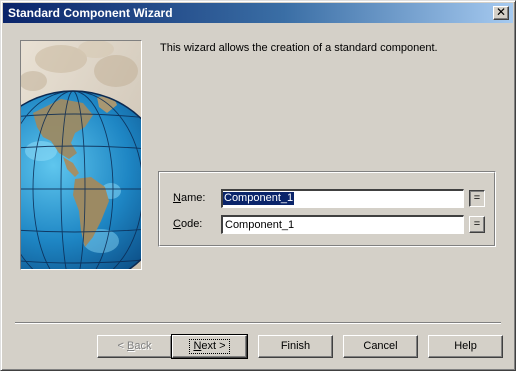  I want to click on code-sync-button: =, so click(477, 224).